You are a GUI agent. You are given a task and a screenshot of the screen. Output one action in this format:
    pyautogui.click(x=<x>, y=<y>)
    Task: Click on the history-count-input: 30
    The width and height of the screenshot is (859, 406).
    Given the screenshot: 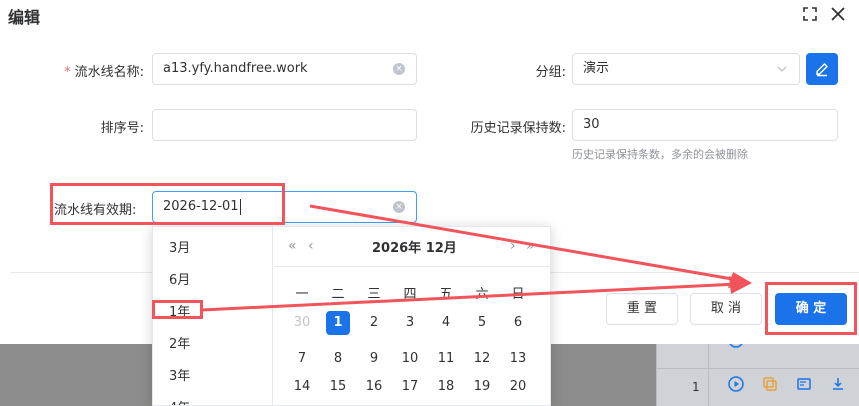 What is the action you would take?
    pyautogui.click(x=705, y=125)
    